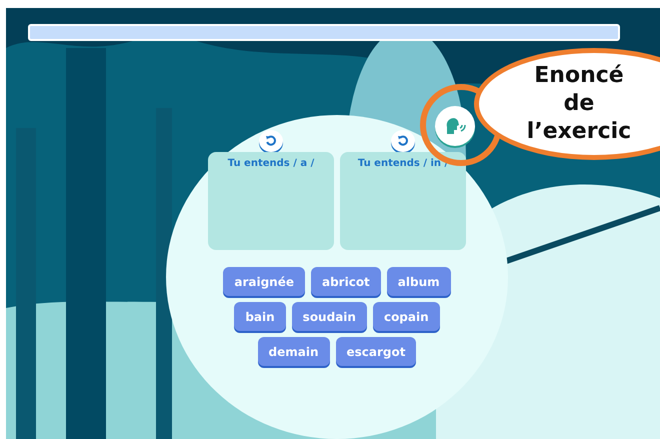 The width and height of the screenshot is (660, 439). Describe the element at coordinates (271, 164) in the screenshot. I see `column-title: Tu entends / a /` at that location.